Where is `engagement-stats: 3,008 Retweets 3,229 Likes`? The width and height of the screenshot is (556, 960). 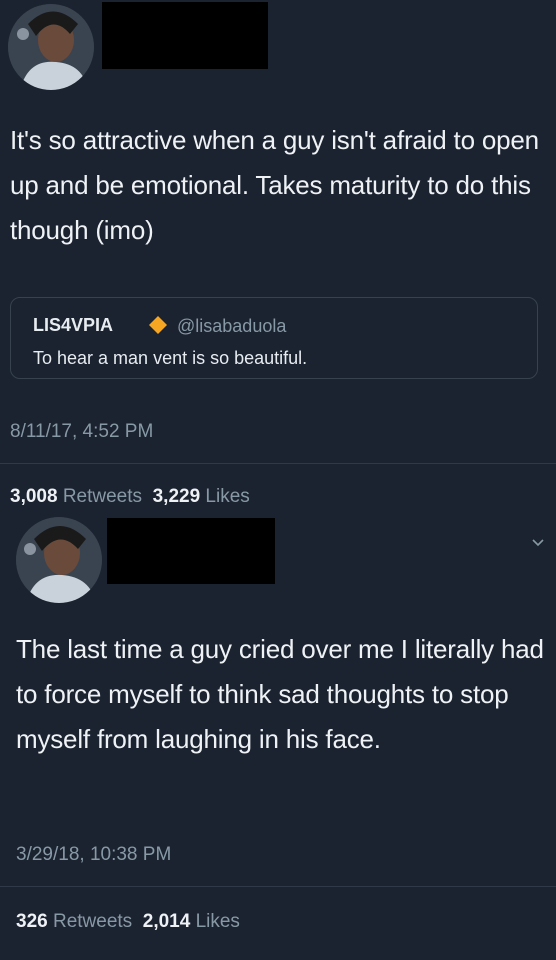
engagement-stats: 3,008 Retweets 3,229 Likes is located at coordinates (130, 497).